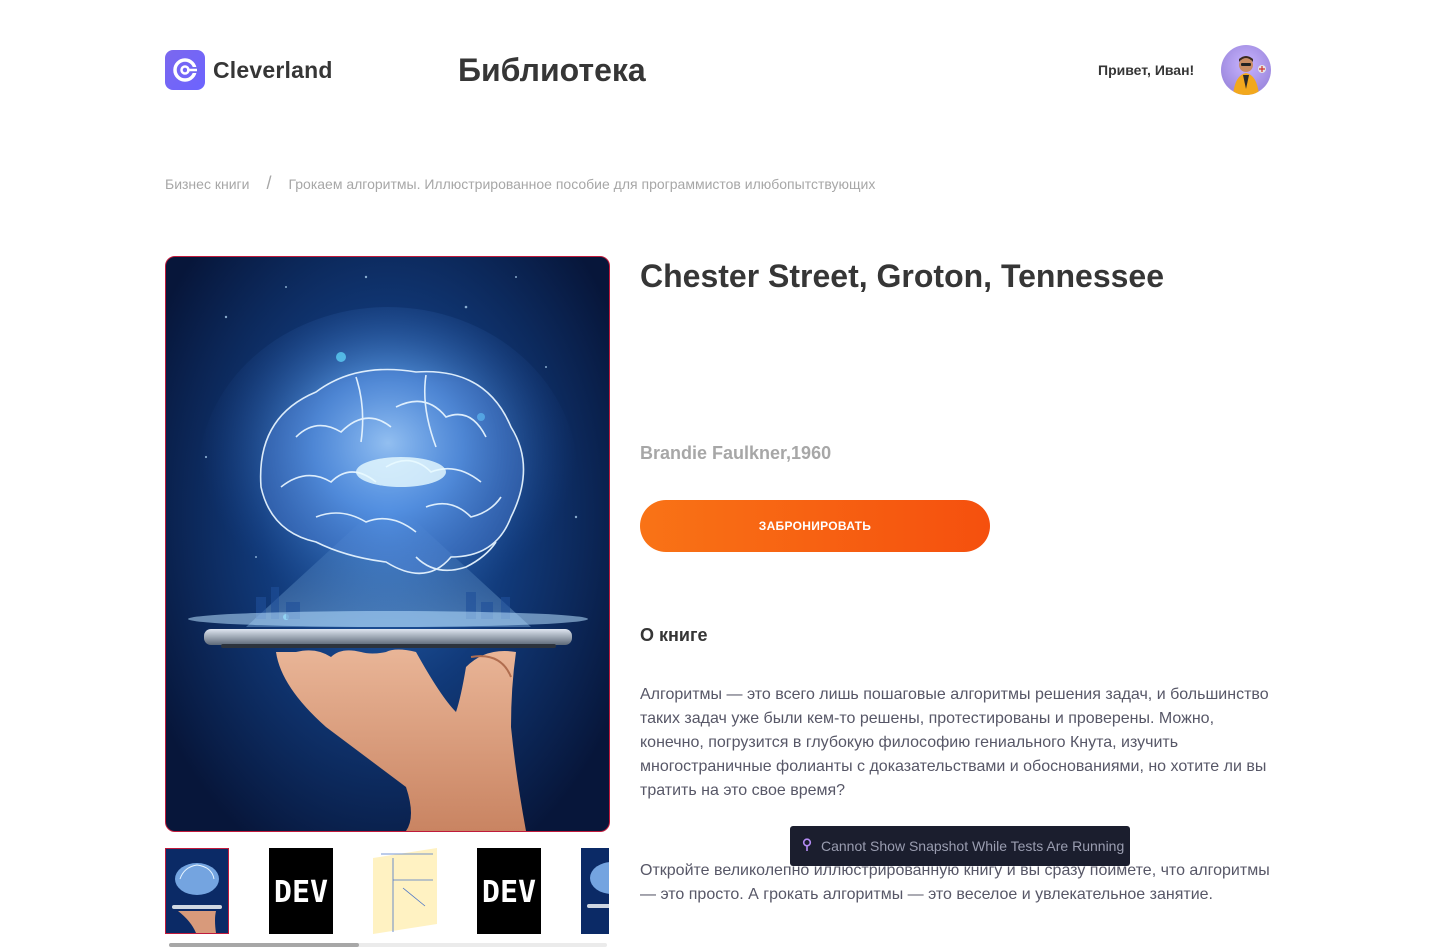 The width and height of the screenshot is (1440, 950). Describe the element at coordinates (815, 526) in the screenshot. I see `book-reserve-button: ЗАБРОНИРОВАТЬ` at that location.